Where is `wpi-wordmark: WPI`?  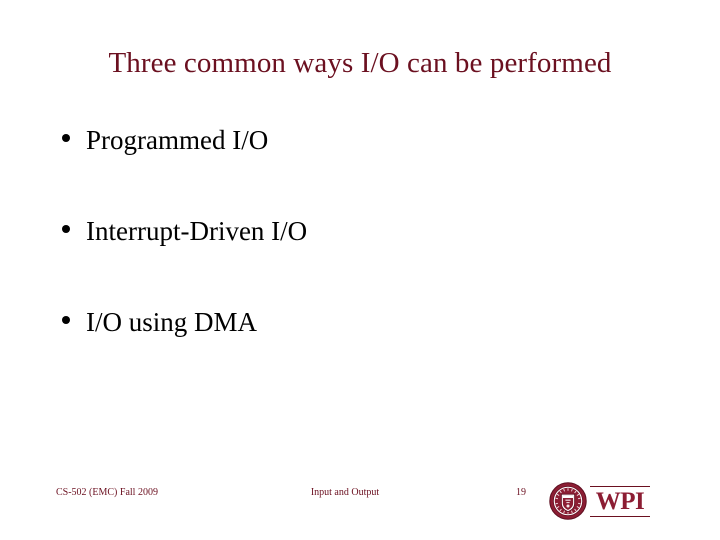 wpi-wordmark: WPI is located at coordinates (620, 501).